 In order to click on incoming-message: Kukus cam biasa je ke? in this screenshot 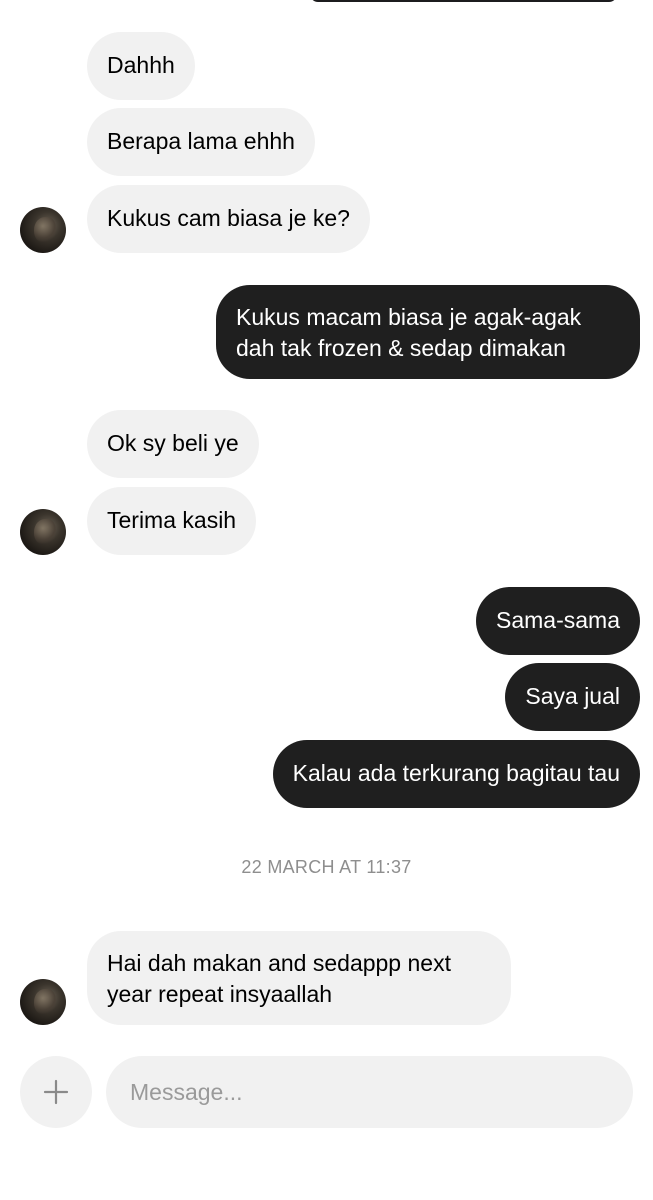, I will do `click(228, 219)`.